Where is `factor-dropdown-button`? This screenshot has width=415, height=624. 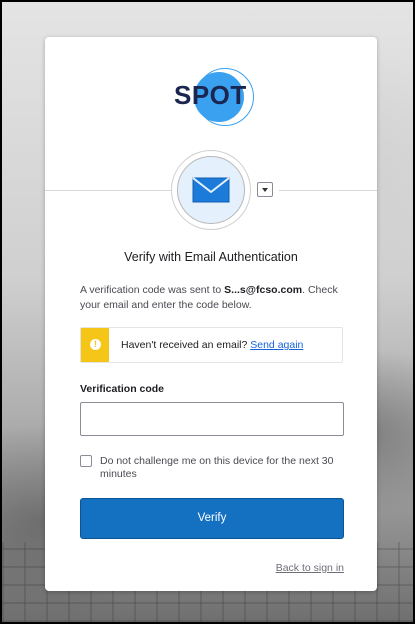 factor-dropdown-button is located at coordinates (265, 189).